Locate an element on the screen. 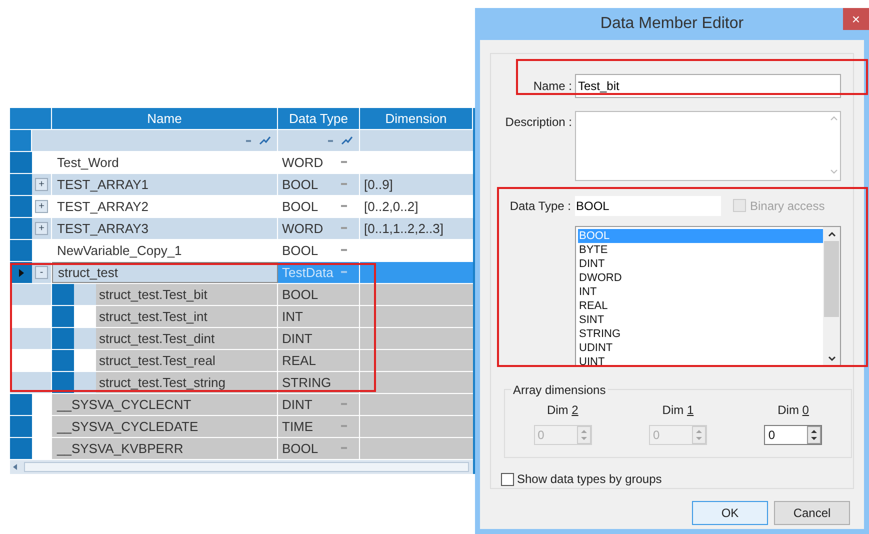 This screenshot has width=869, height=534. name-label: Name : is located at coordinates (552, 86).